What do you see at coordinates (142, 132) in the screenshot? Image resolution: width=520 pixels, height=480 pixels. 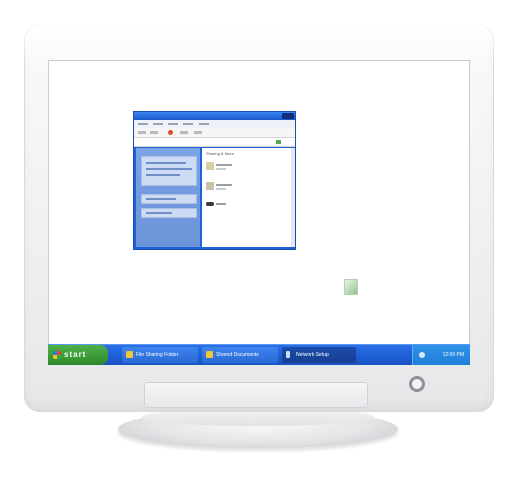 I see `back-button` at bounding box center [142, 132].